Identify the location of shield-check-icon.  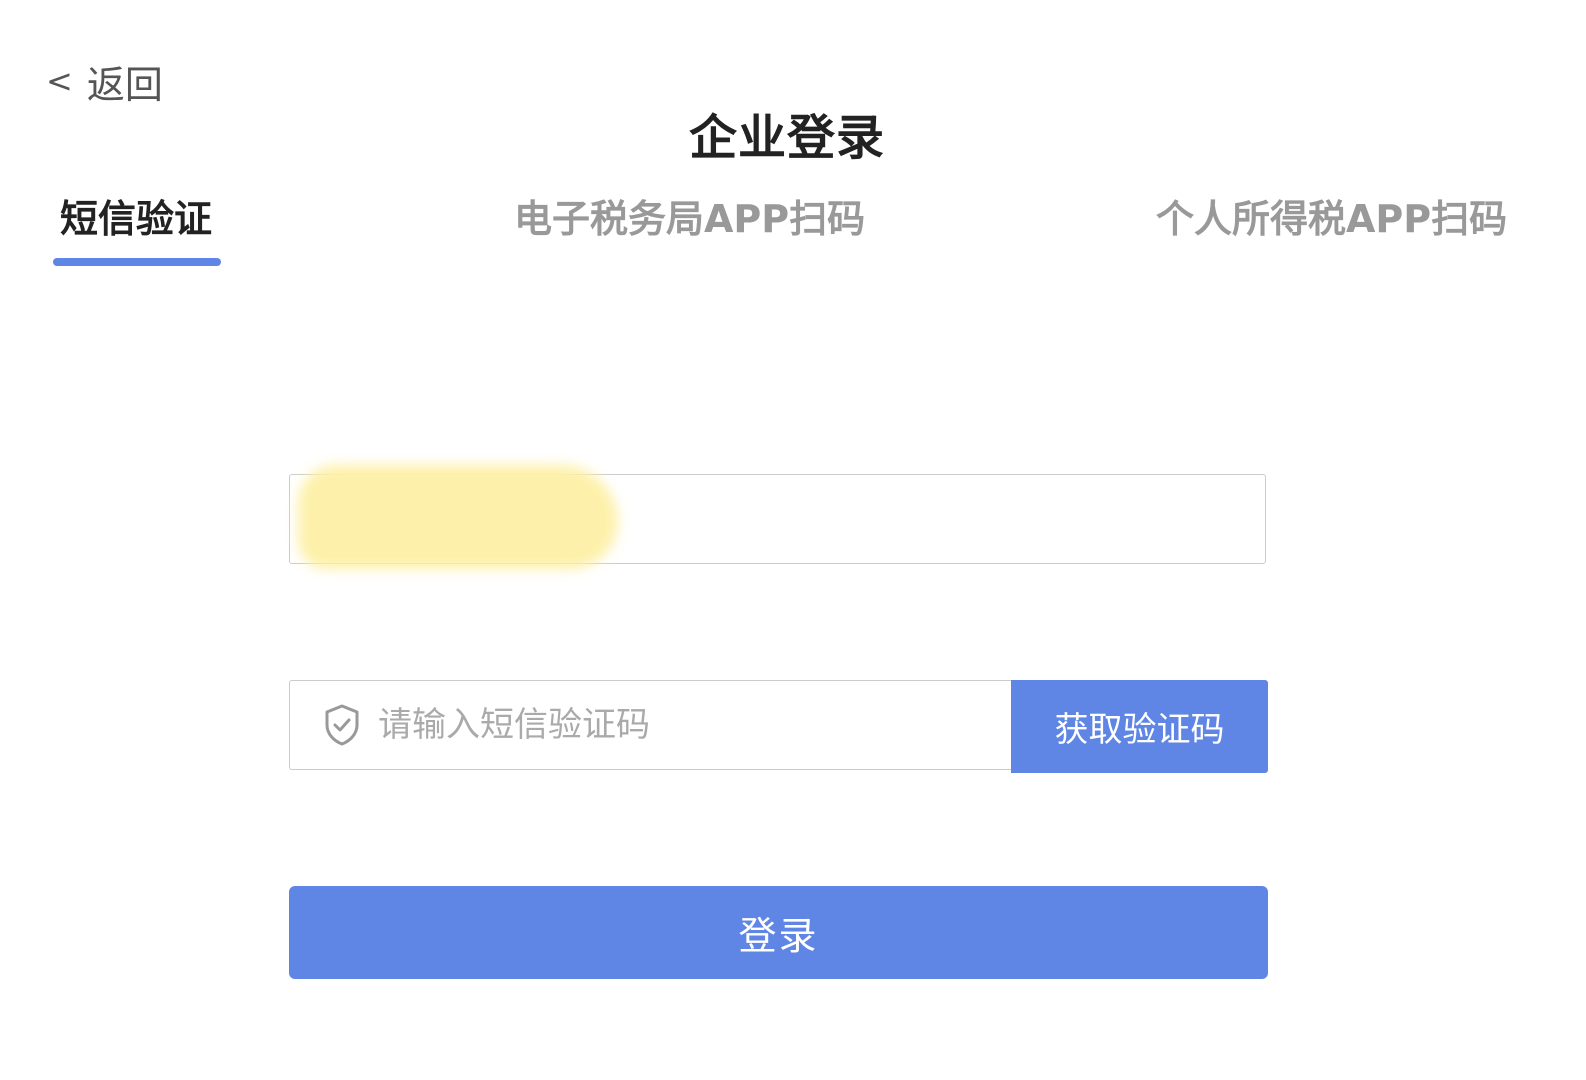
(342, 725).